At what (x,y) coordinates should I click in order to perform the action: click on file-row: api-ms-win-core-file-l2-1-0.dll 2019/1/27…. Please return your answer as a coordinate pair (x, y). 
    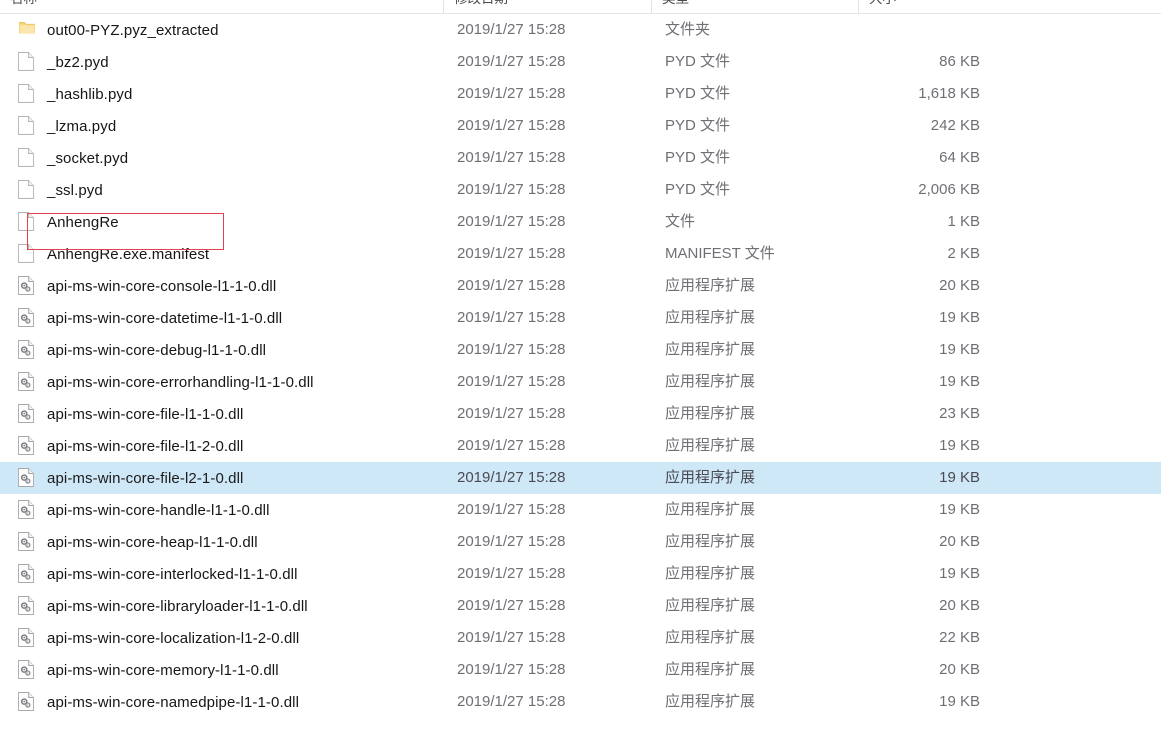
    Looking at the image, I should click on (580, 478).